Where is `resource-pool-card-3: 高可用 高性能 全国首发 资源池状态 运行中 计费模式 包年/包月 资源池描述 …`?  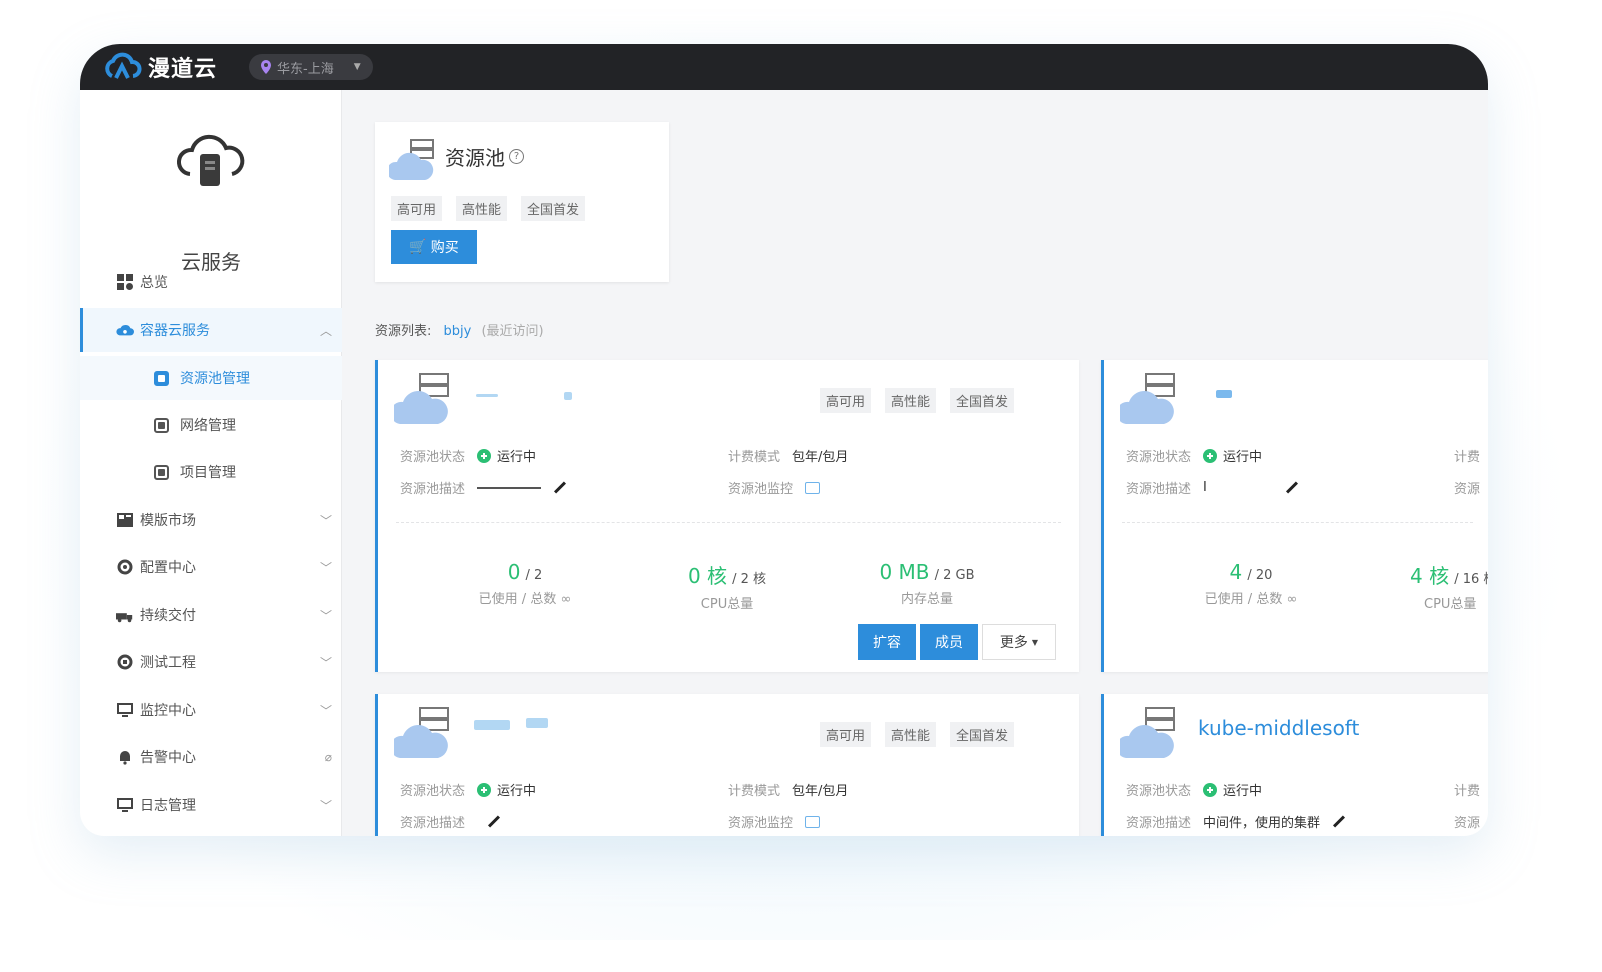
resource-pool-card-3: 高可用 高性能 全国首发 资源池状态 运行中 计费模式 包年/包月 资源池描述 … is located at coordinates (727, 765).